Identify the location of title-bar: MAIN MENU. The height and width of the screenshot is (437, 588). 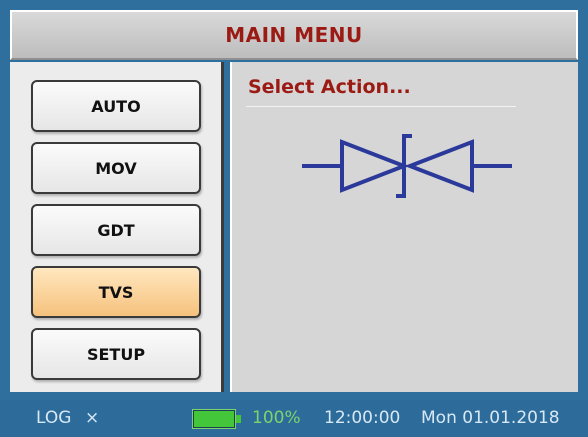
(294, 35).